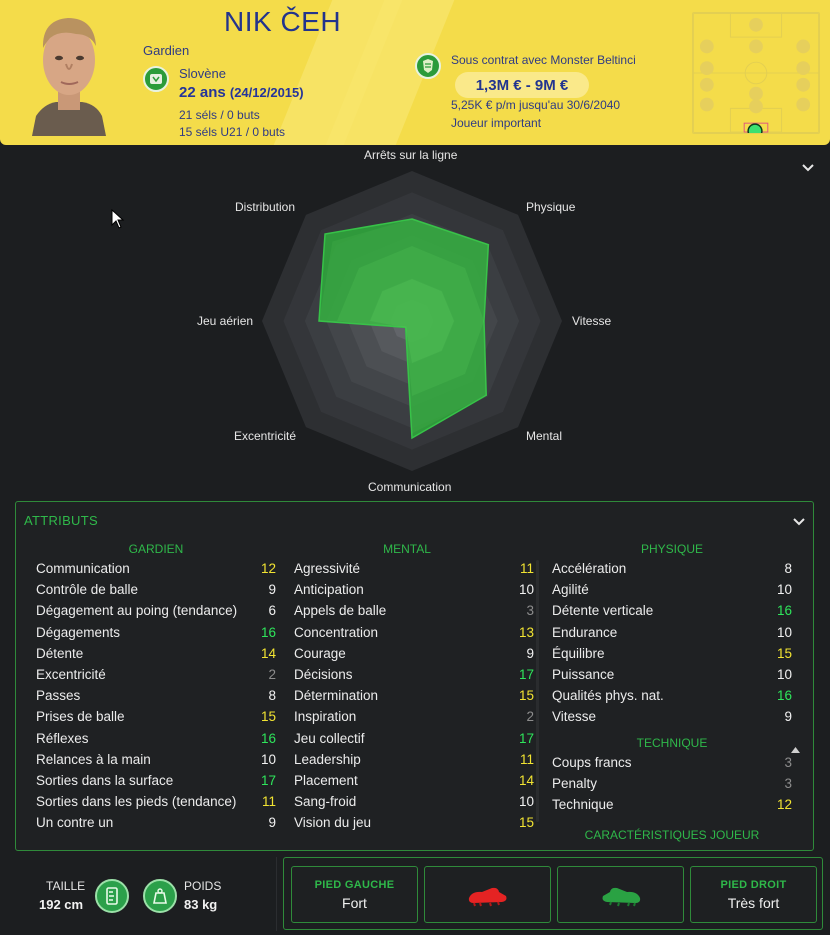 The width and height of the screenshot is (830, 935). Describe the element at coordinates (672, 653) in the screenshot. I see `attribute-row: Équilibre 15` at that location.